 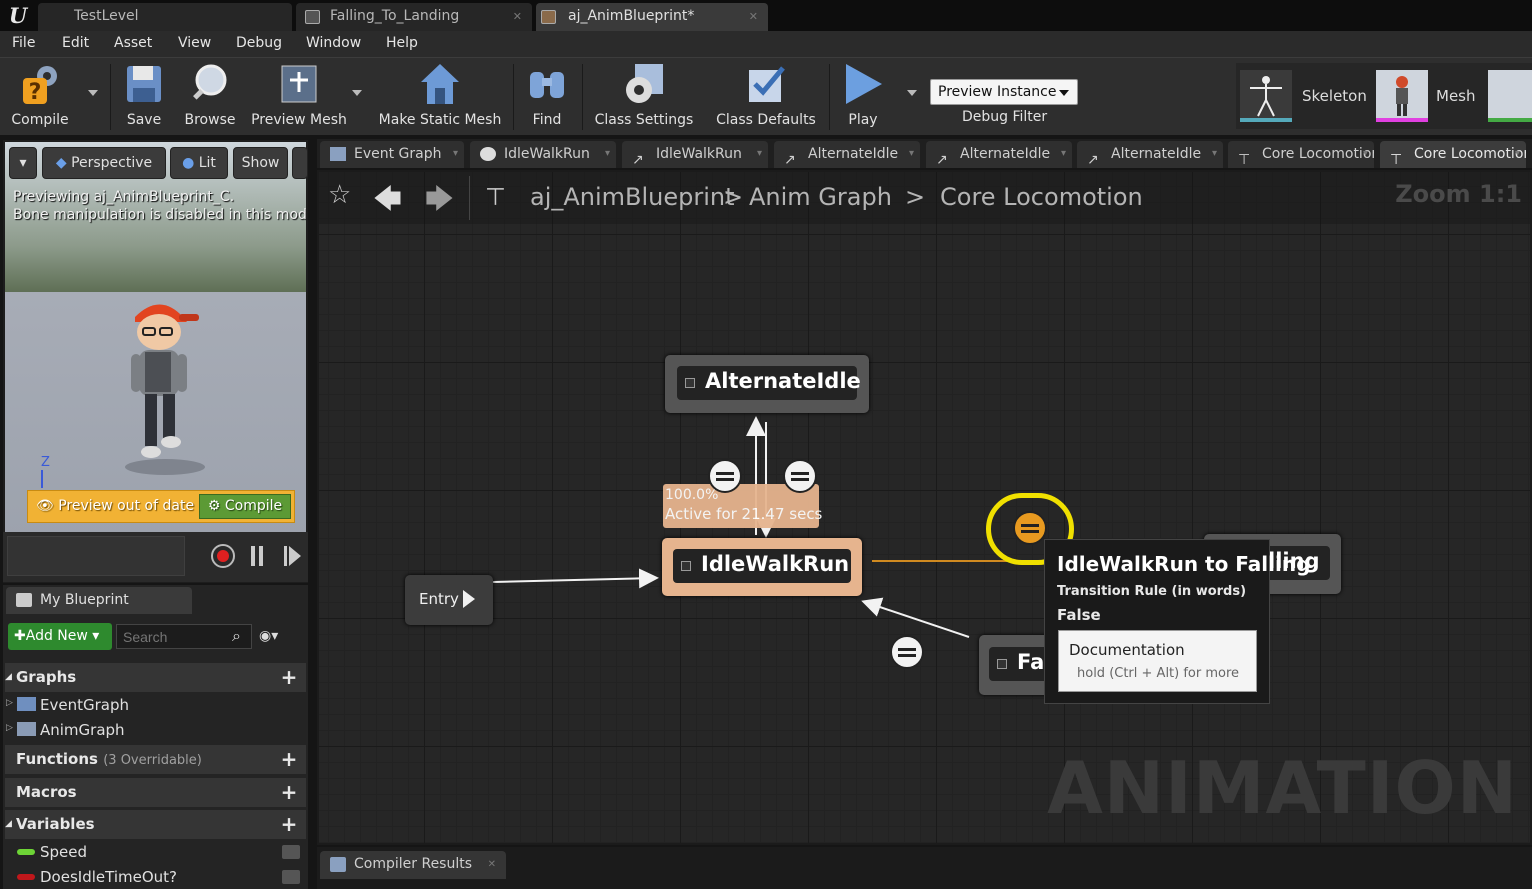 I want to click on toolbar-separator, so click(x=110, y=97).